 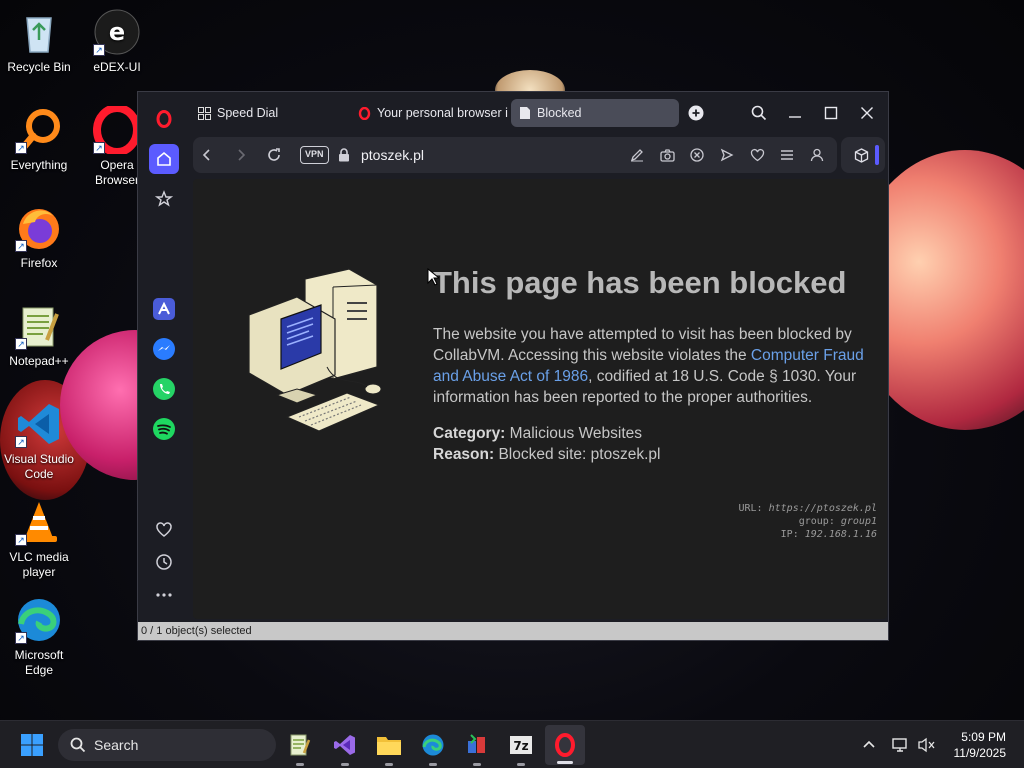 I want to click on snapshot-button, so click(x=667, y=155).